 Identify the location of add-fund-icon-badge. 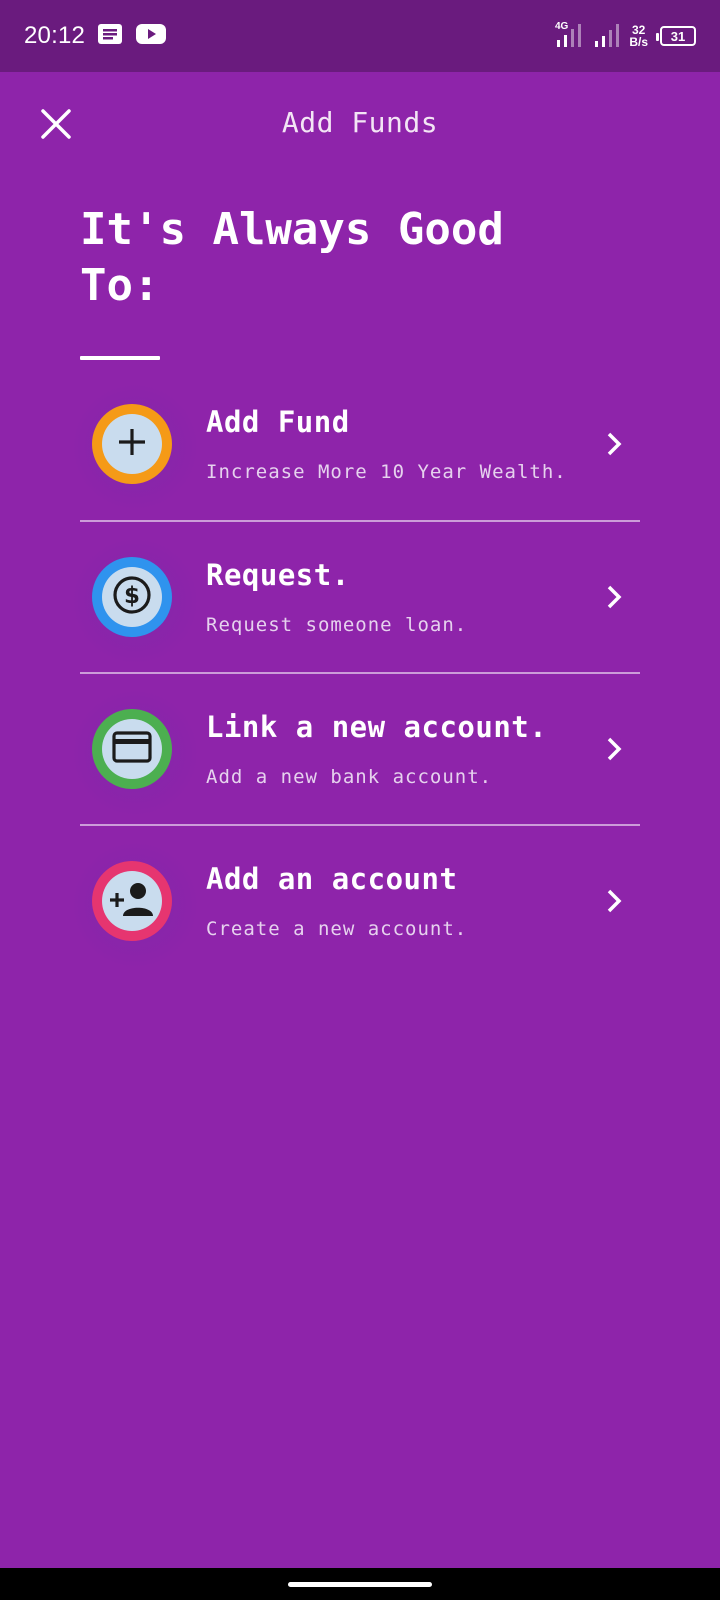
(132, 444).